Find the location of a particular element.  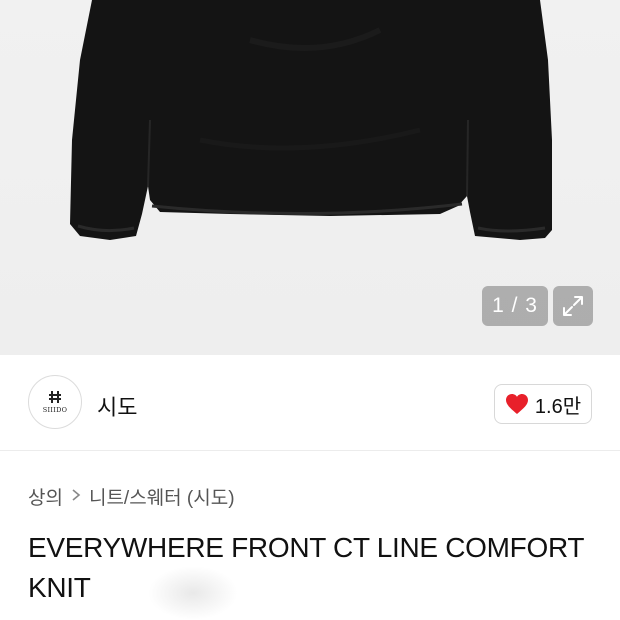

breadcrumb-category: 상의 is located at coordinates (45, 496).